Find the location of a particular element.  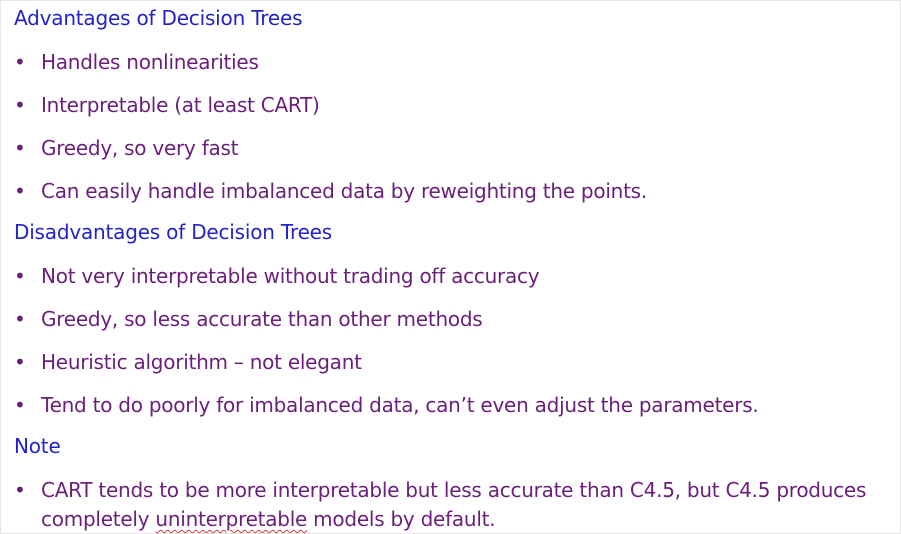

advantage-item-1: • Handles nonlinearities is located at coordinates (454, 62).